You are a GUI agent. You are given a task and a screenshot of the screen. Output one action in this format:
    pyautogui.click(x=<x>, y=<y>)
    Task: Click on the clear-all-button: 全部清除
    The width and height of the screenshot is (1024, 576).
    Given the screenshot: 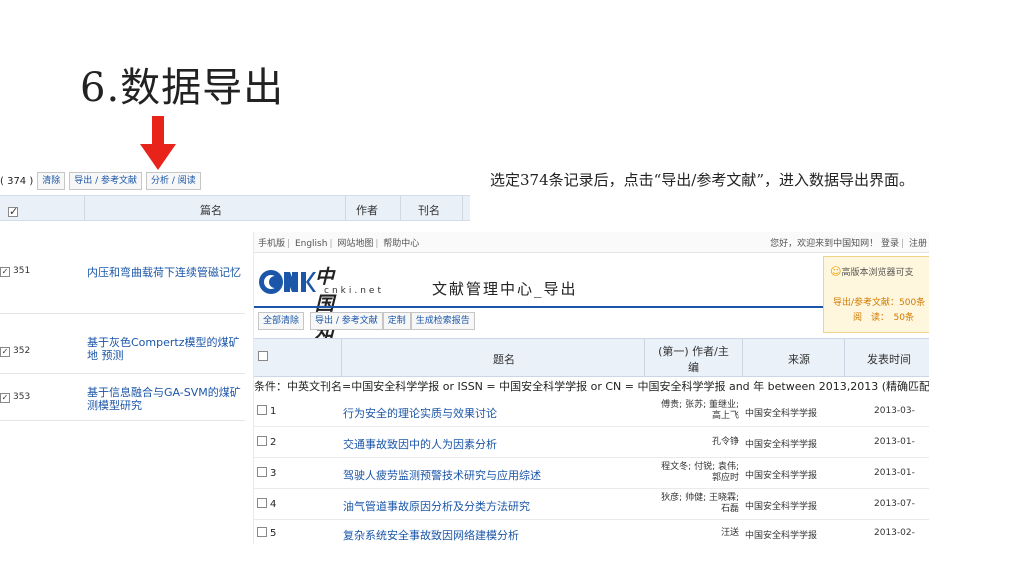 What is the action you would take?
    pyautogui.click(x=281, y=321)
    